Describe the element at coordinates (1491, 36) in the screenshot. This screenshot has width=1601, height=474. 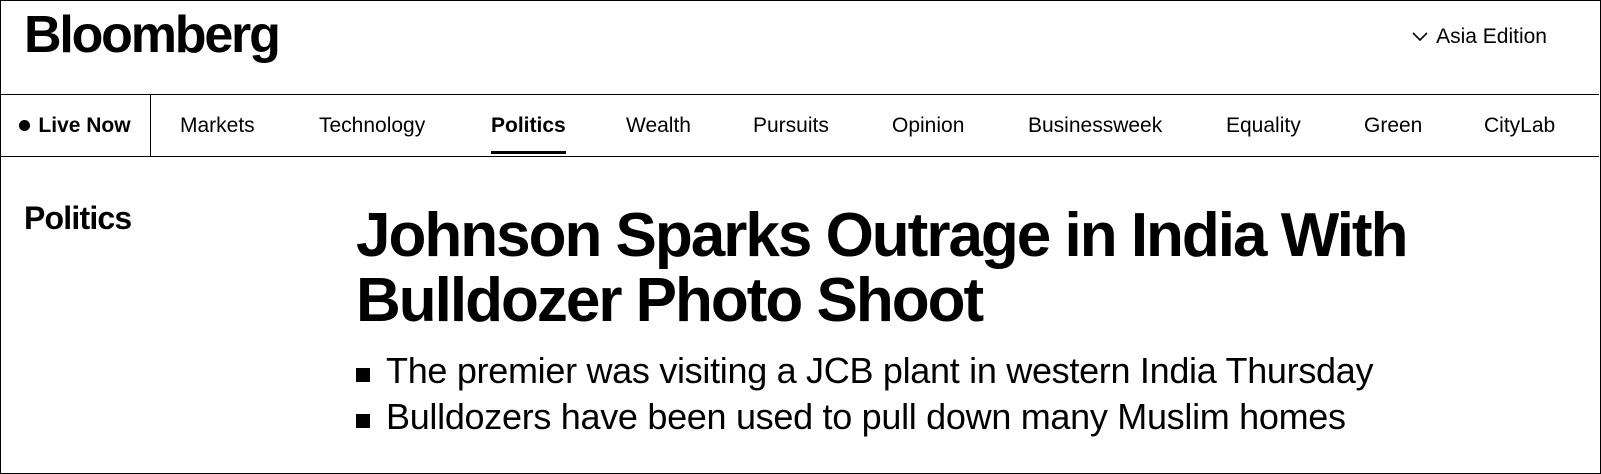
I see `edition-label: Asia Edition` at that location.